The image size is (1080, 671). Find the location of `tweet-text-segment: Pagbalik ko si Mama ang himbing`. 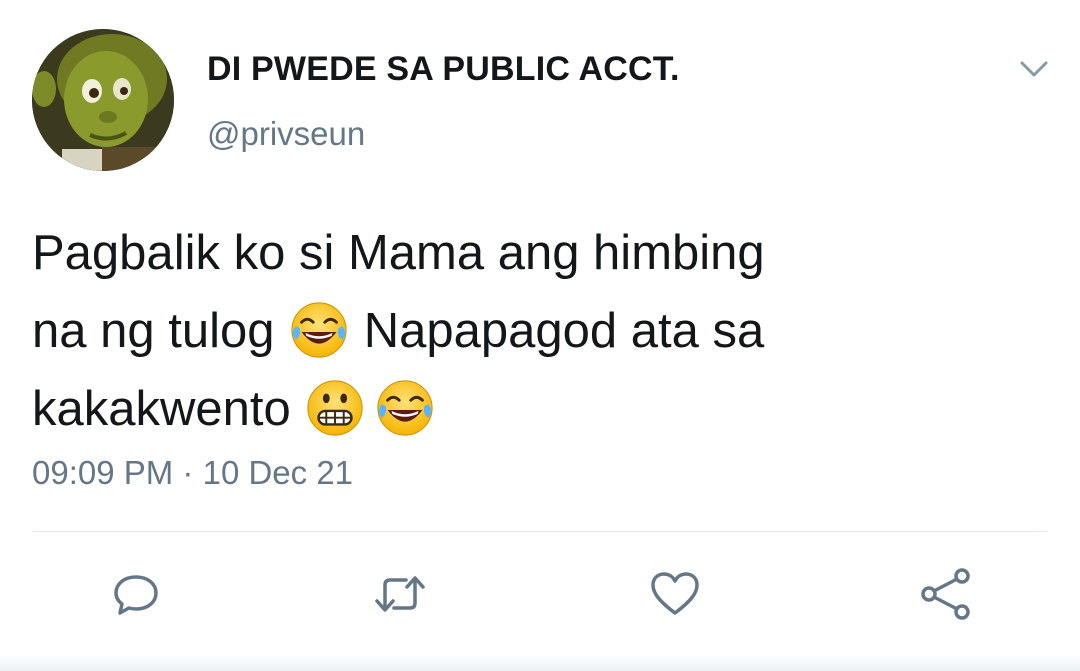

tweet-text-segment: Pagbalik ko si Mama ang himbing is located at coordinates (398, 253).